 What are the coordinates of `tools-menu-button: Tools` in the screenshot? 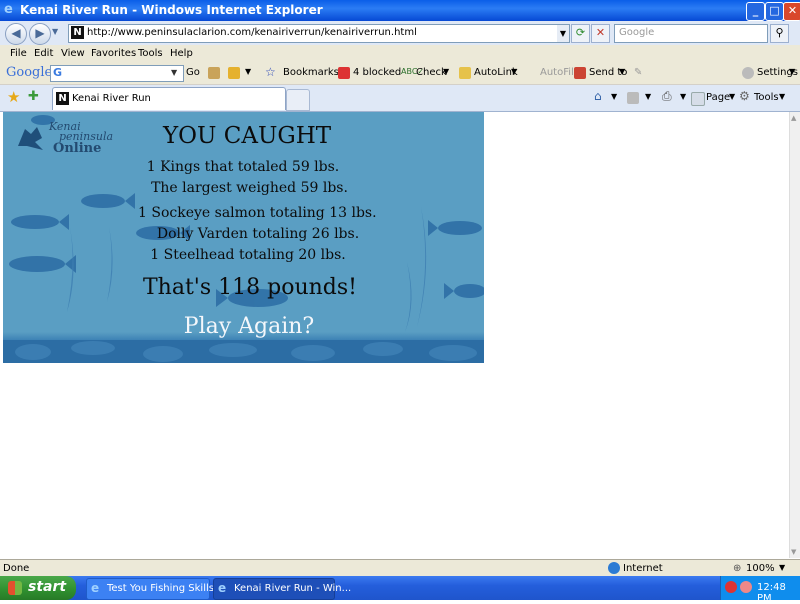 It's located at (766, 97).